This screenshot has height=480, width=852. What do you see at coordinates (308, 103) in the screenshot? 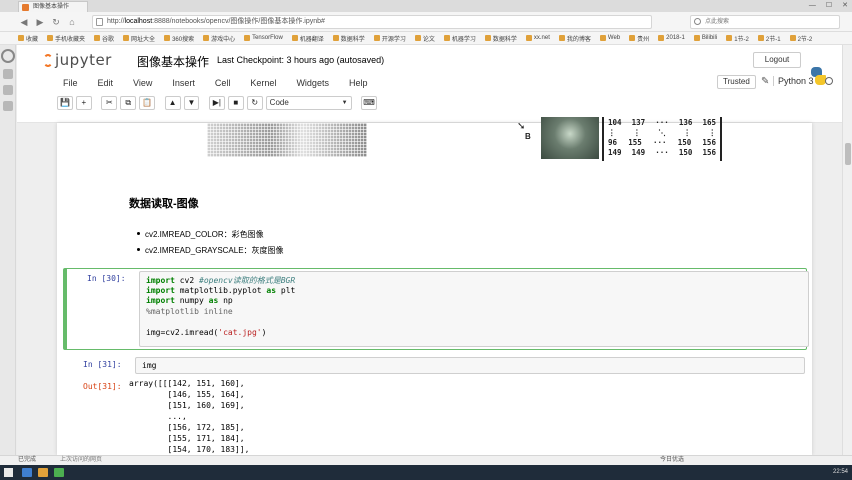
I see `cell-type-select: Code ▼` at bounding box center [308, 103].